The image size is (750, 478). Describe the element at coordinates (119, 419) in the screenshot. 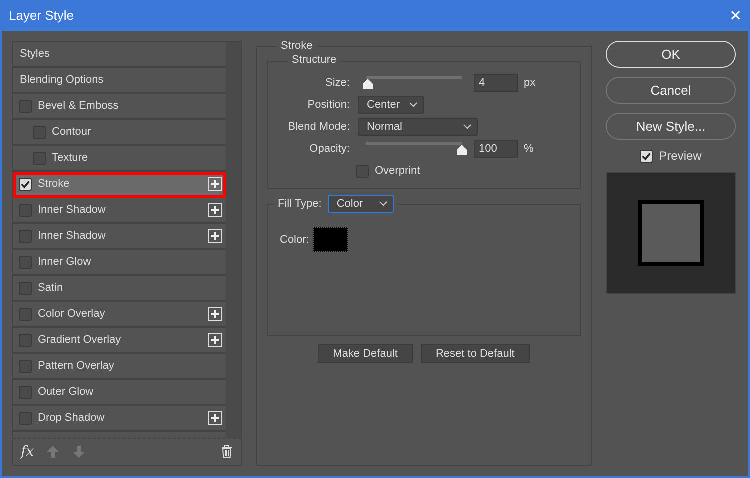

I see `effect-list-item: Drop Shadow` at that location.